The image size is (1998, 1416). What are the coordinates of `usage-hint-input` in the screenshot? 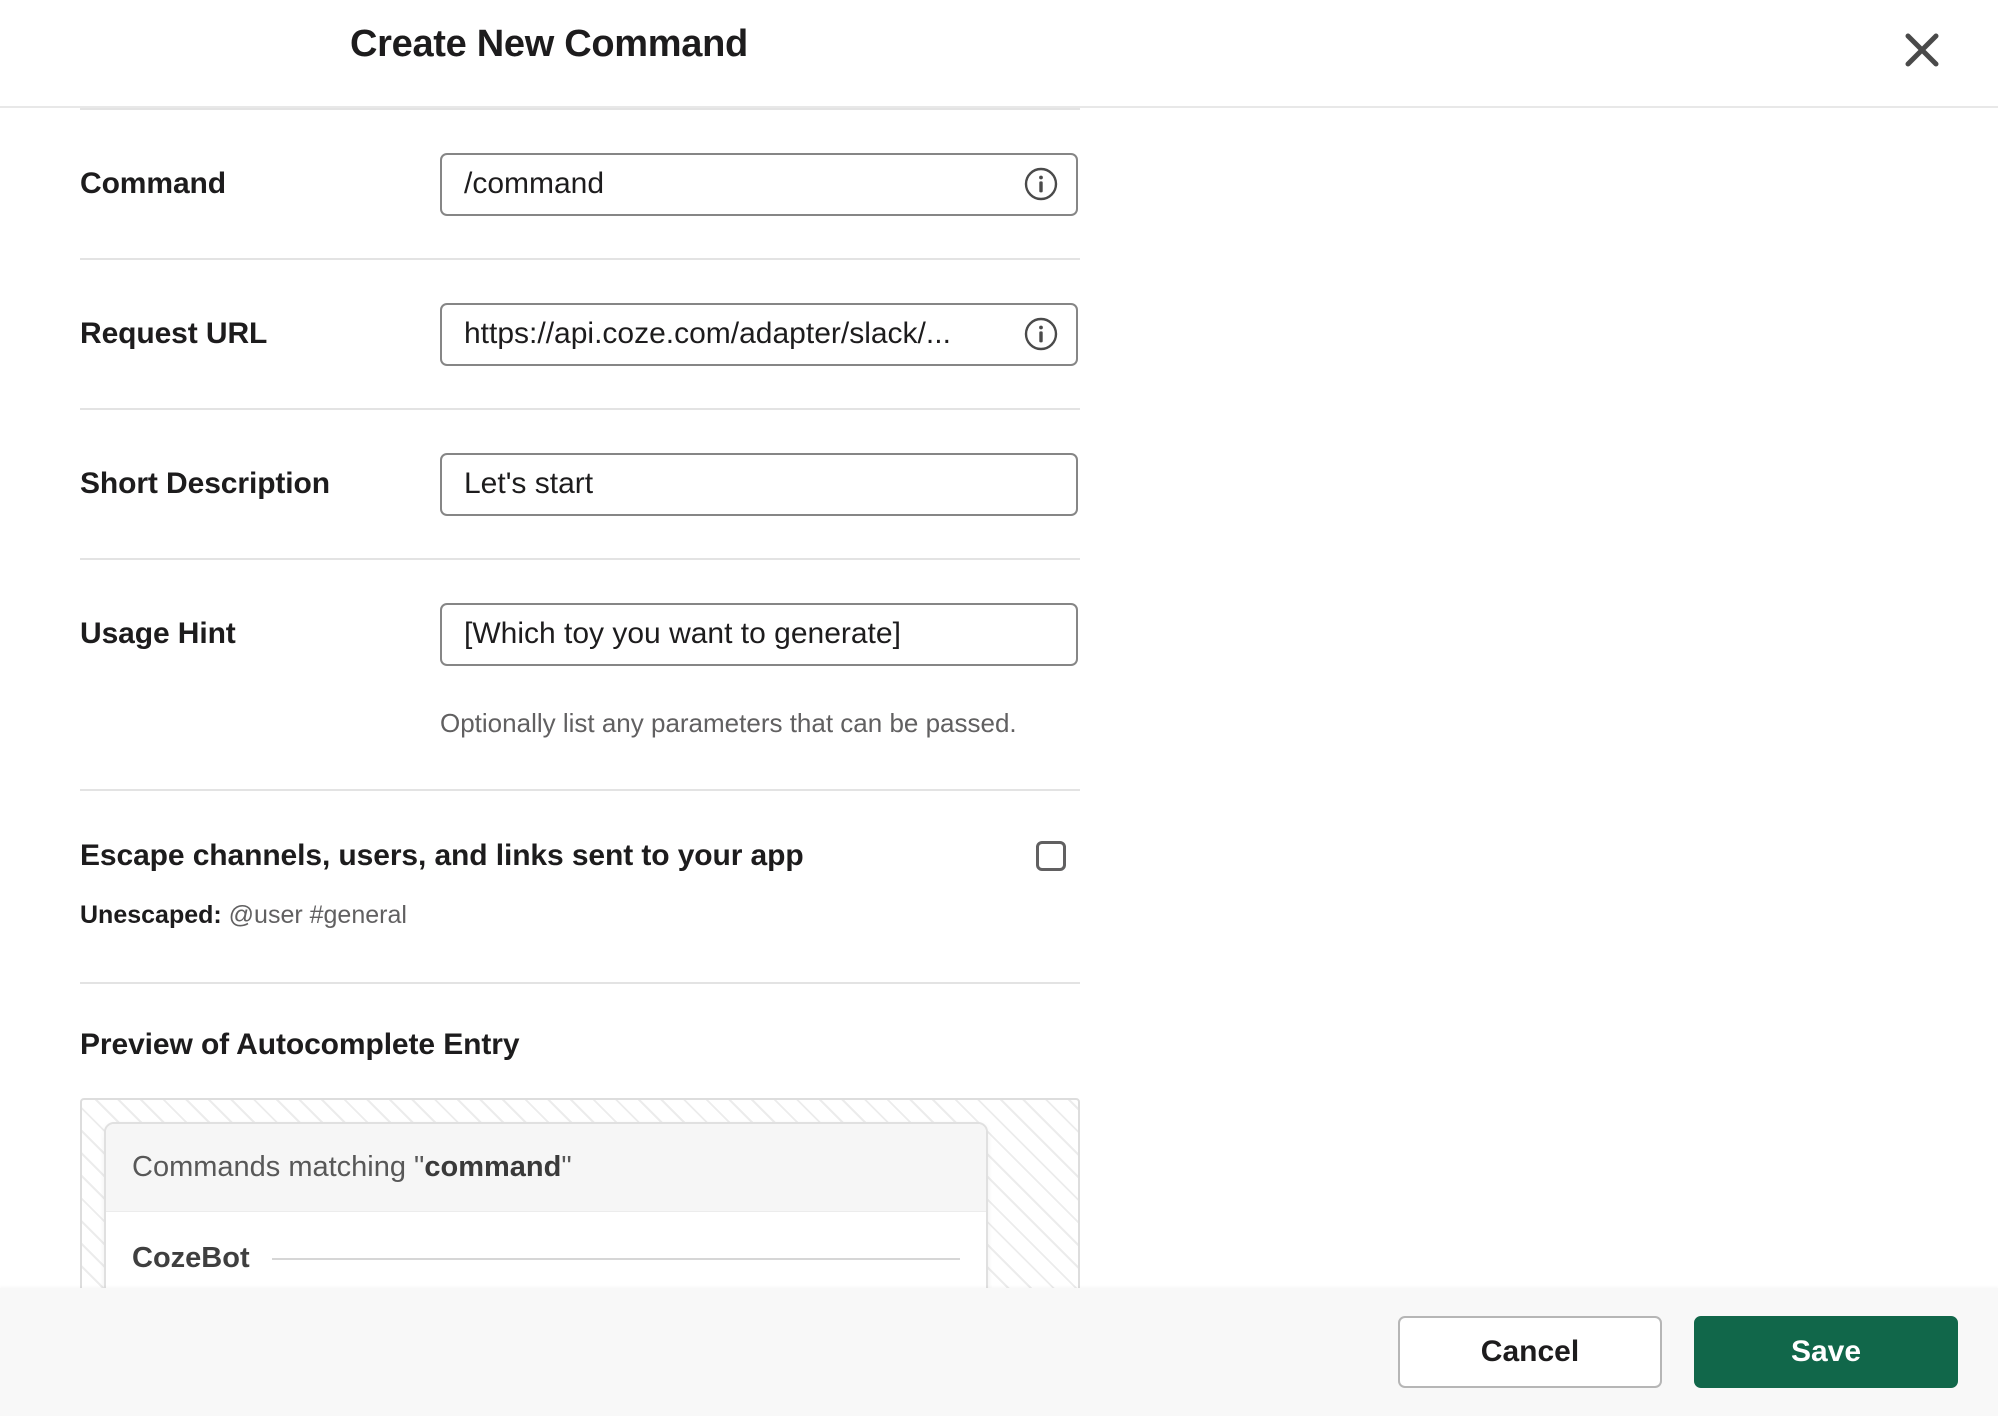 It's located at (759, 634).